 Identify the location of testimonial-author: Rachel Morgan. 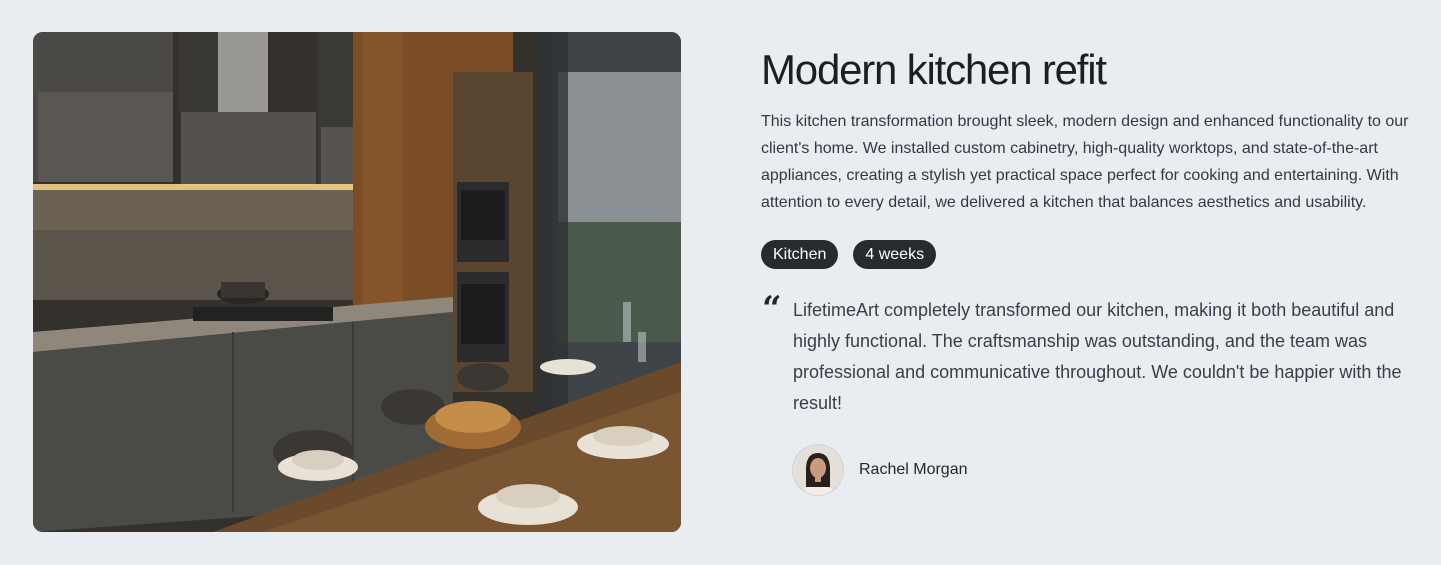
(1107, 470).